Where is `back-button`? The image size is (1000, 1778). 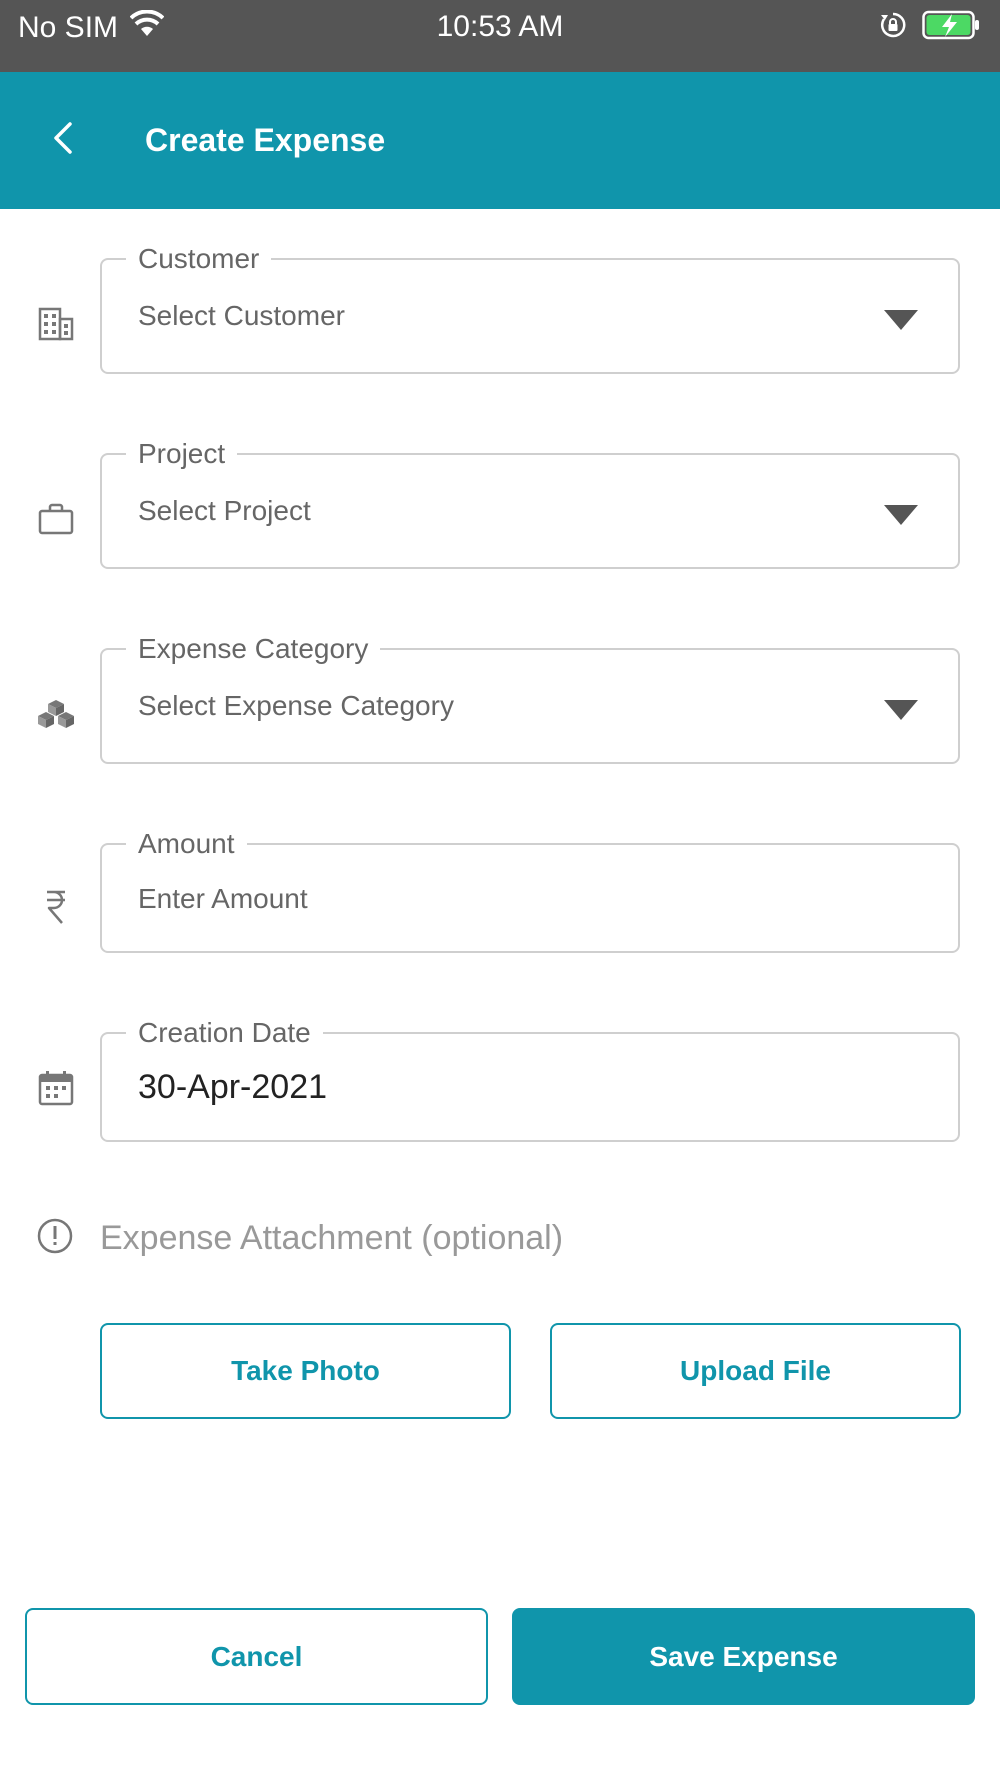
back-button is located at coordinates (64, 140).